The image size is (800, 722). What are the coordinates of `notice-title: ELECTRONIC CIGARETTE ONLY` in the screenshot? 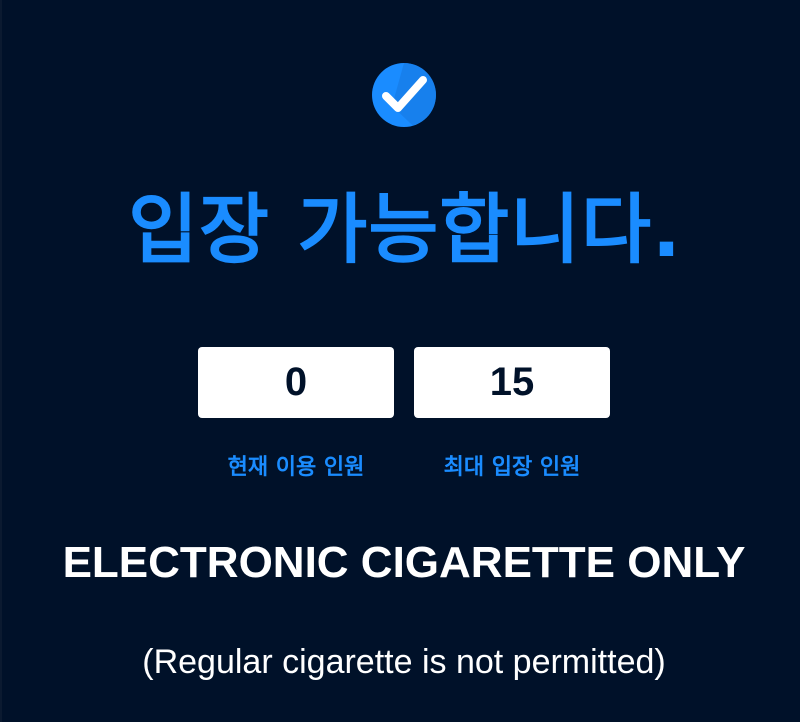 It's located at (404, 562).